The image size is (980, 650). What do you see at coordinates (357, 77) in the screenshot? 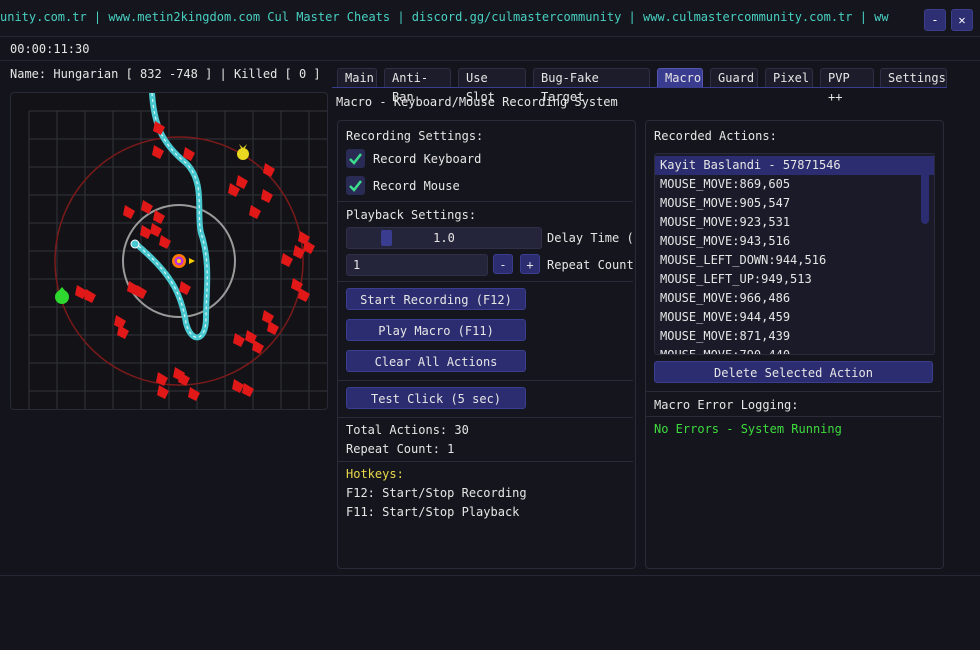
I see `tab-main: Main` at bounding box center [357, 77].